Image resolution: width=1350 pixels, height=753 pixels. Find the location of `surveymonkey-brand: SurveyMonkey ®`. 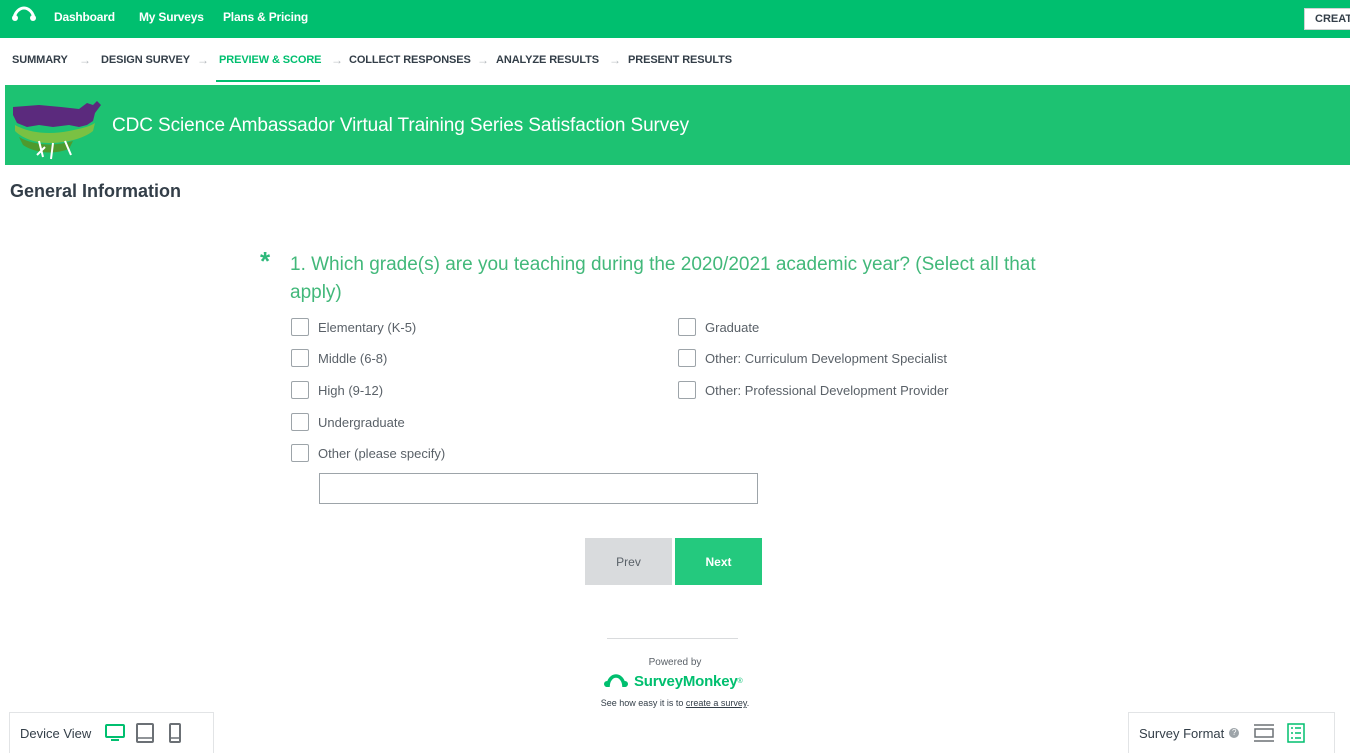

surveymonkey-brand: SurveyMonkey ® is located at coordinates (673, 681).